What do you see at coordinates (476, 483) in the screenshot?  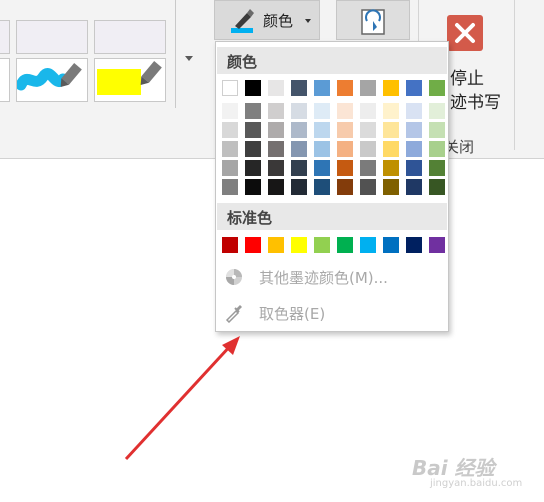 I see `watermark-url: jingyan.baidu.com` at bounding box center [476, 483].